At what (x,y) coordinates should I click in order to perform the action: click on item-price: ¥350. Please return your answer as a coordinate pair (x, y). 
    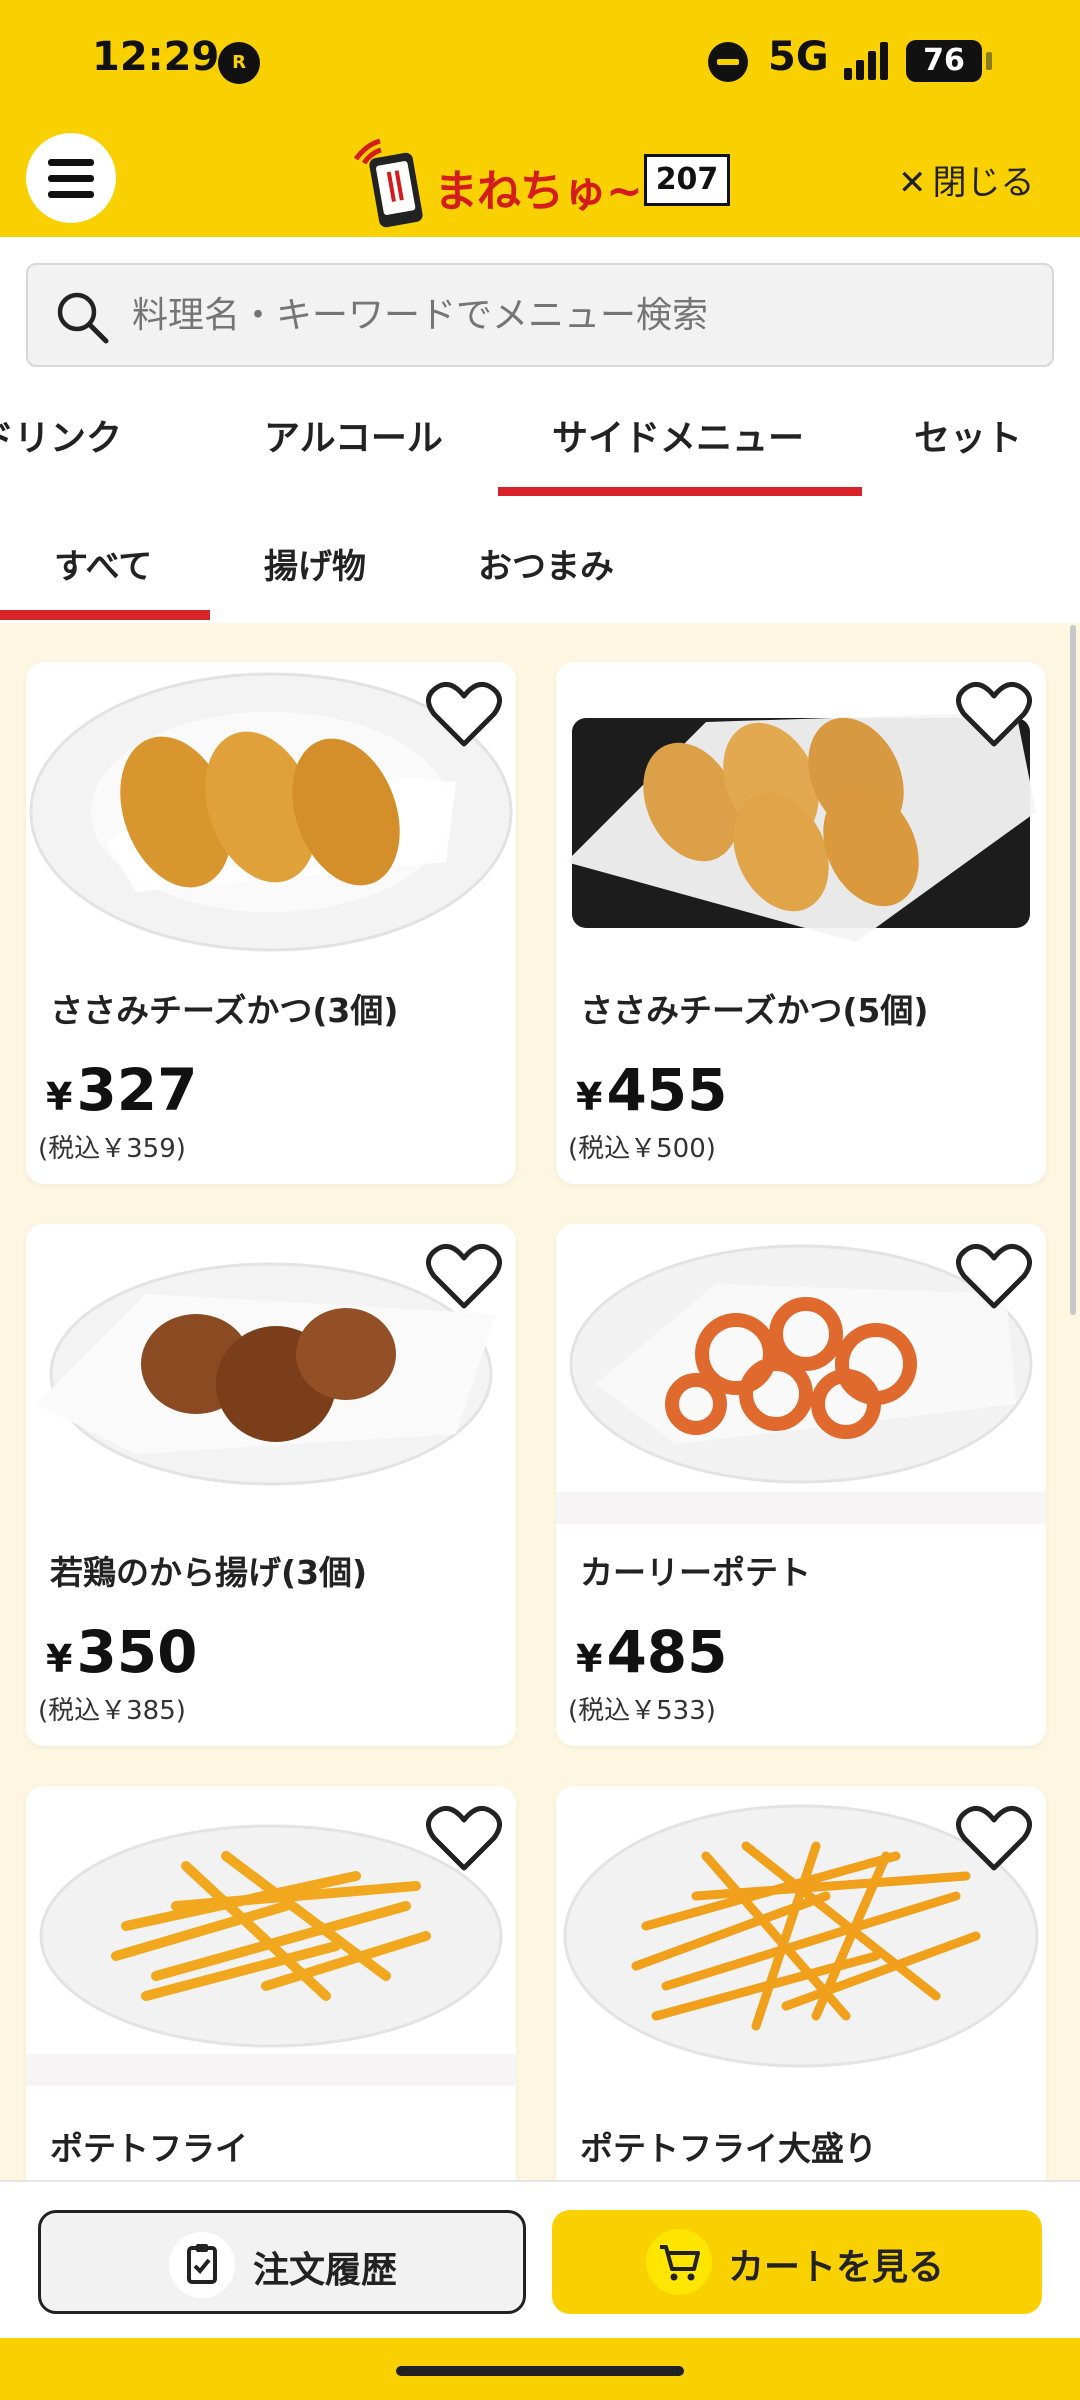
    Looking at the image, I should click on (122, 1652).